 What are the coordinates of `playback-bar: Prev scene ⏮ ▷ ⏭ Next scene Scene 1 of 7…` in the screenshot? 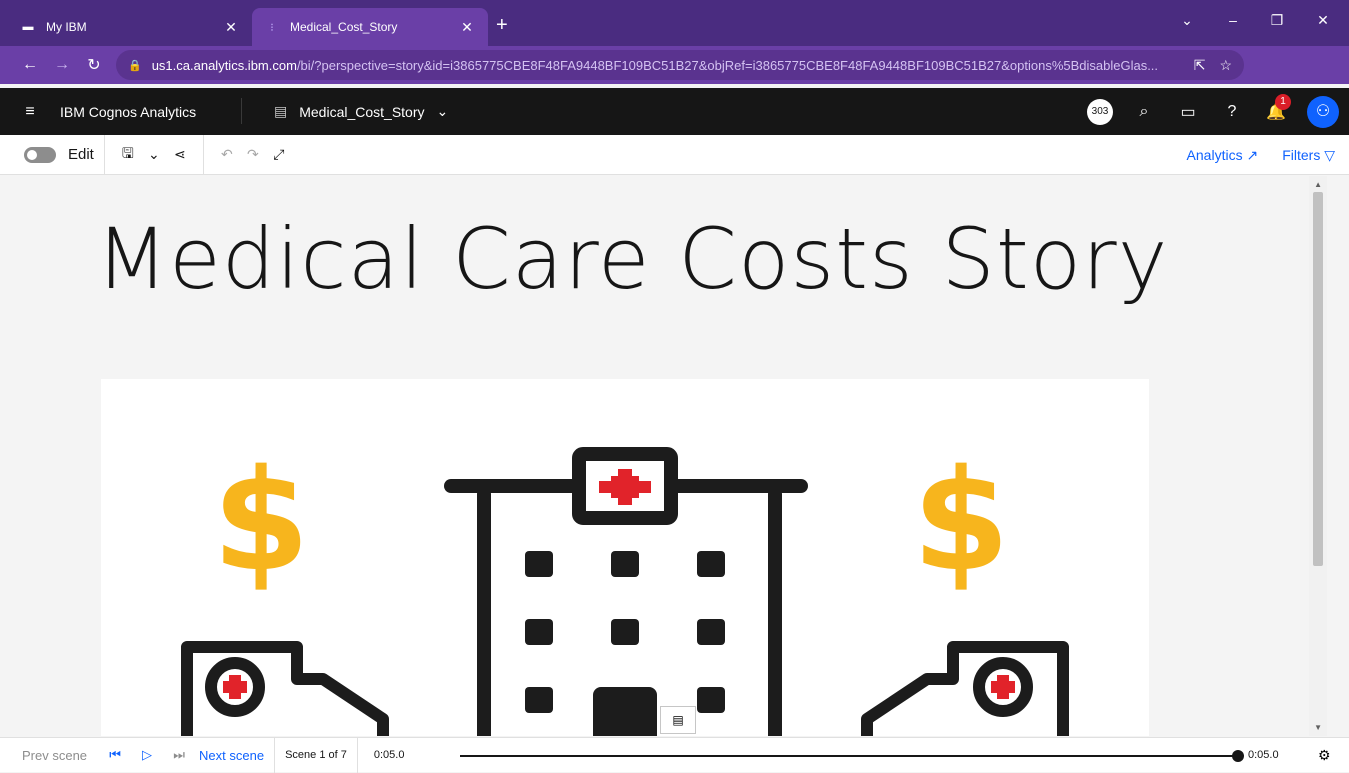 It's located at (674, 755).